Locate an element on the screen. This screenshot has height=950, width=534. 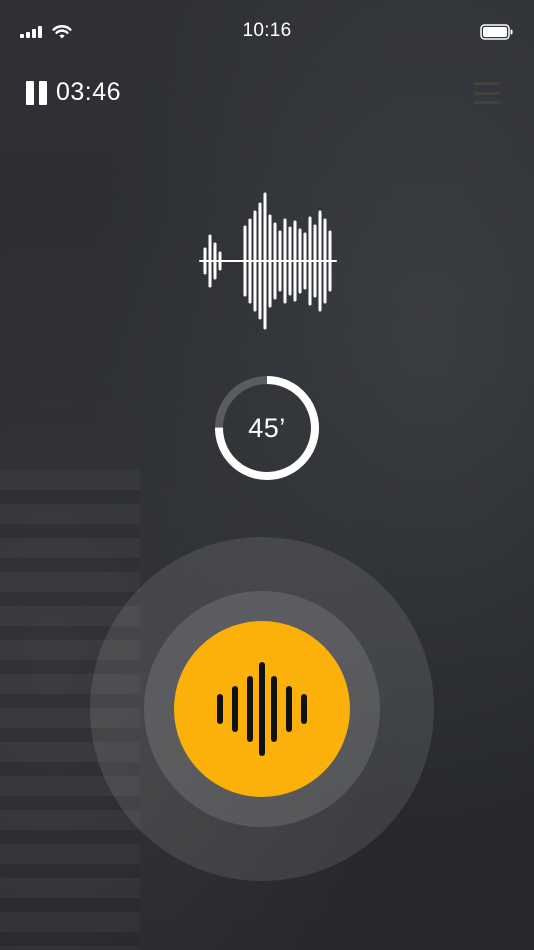
sound-waveform-icon is located at coordinates (268, 261).